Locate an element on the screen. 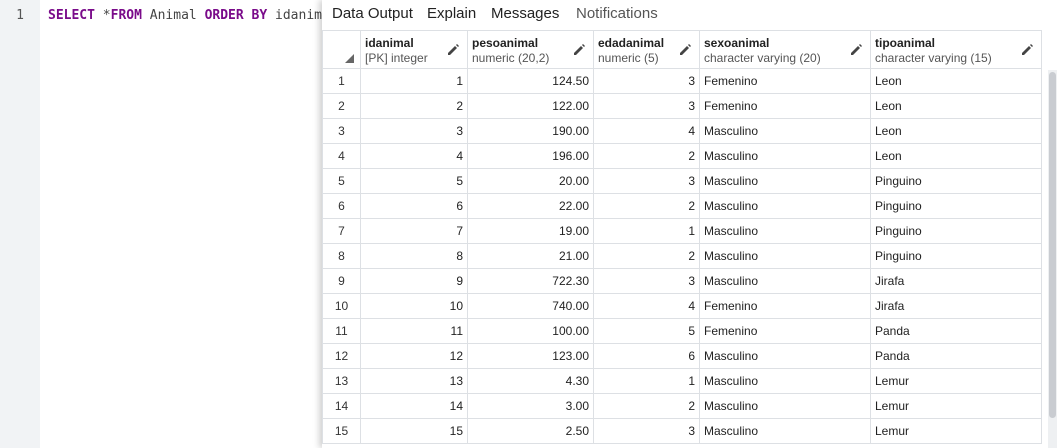 The height and width of the screenshot is (448, 1057). tab-messages: Messages is located at coordinates (525, 13).